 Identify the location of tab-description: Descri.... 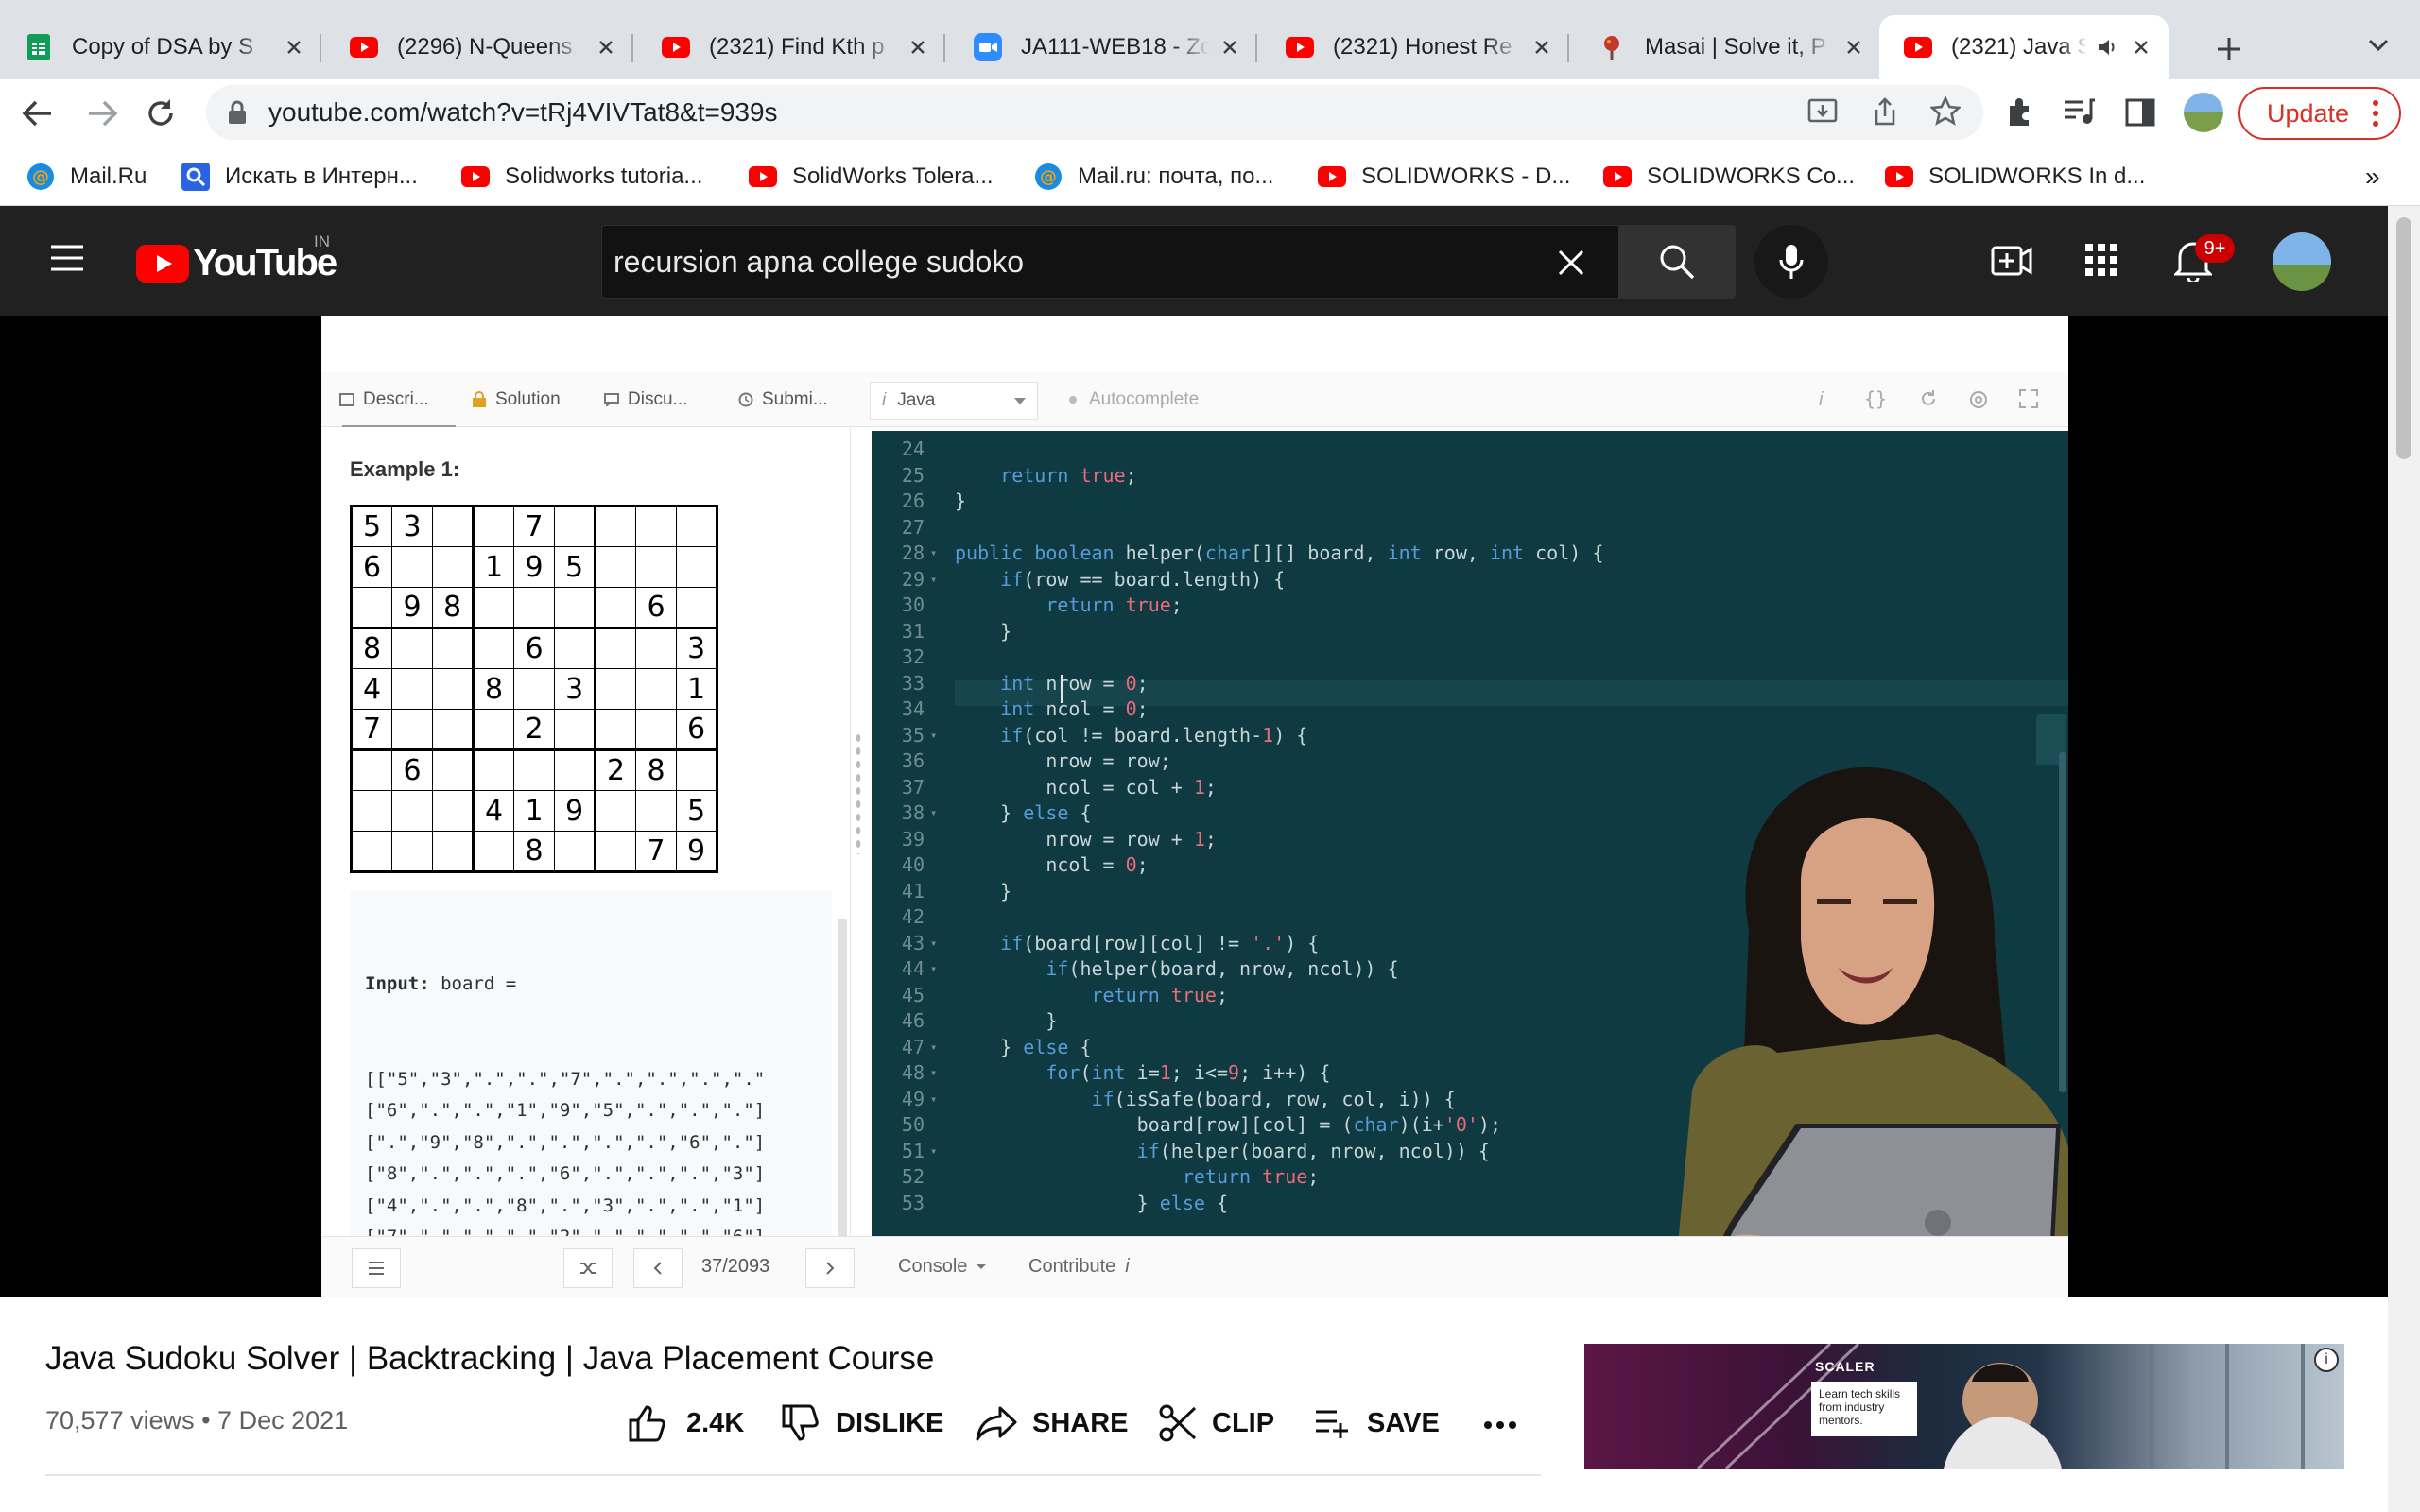
(383, 399).